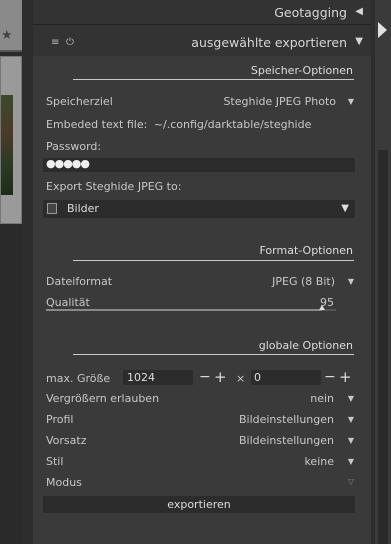 This screenshot has height=544, width=391. Describe the element at coordinates (184, 310) in the screenshot. I see `quality-slider-fill` at that location.